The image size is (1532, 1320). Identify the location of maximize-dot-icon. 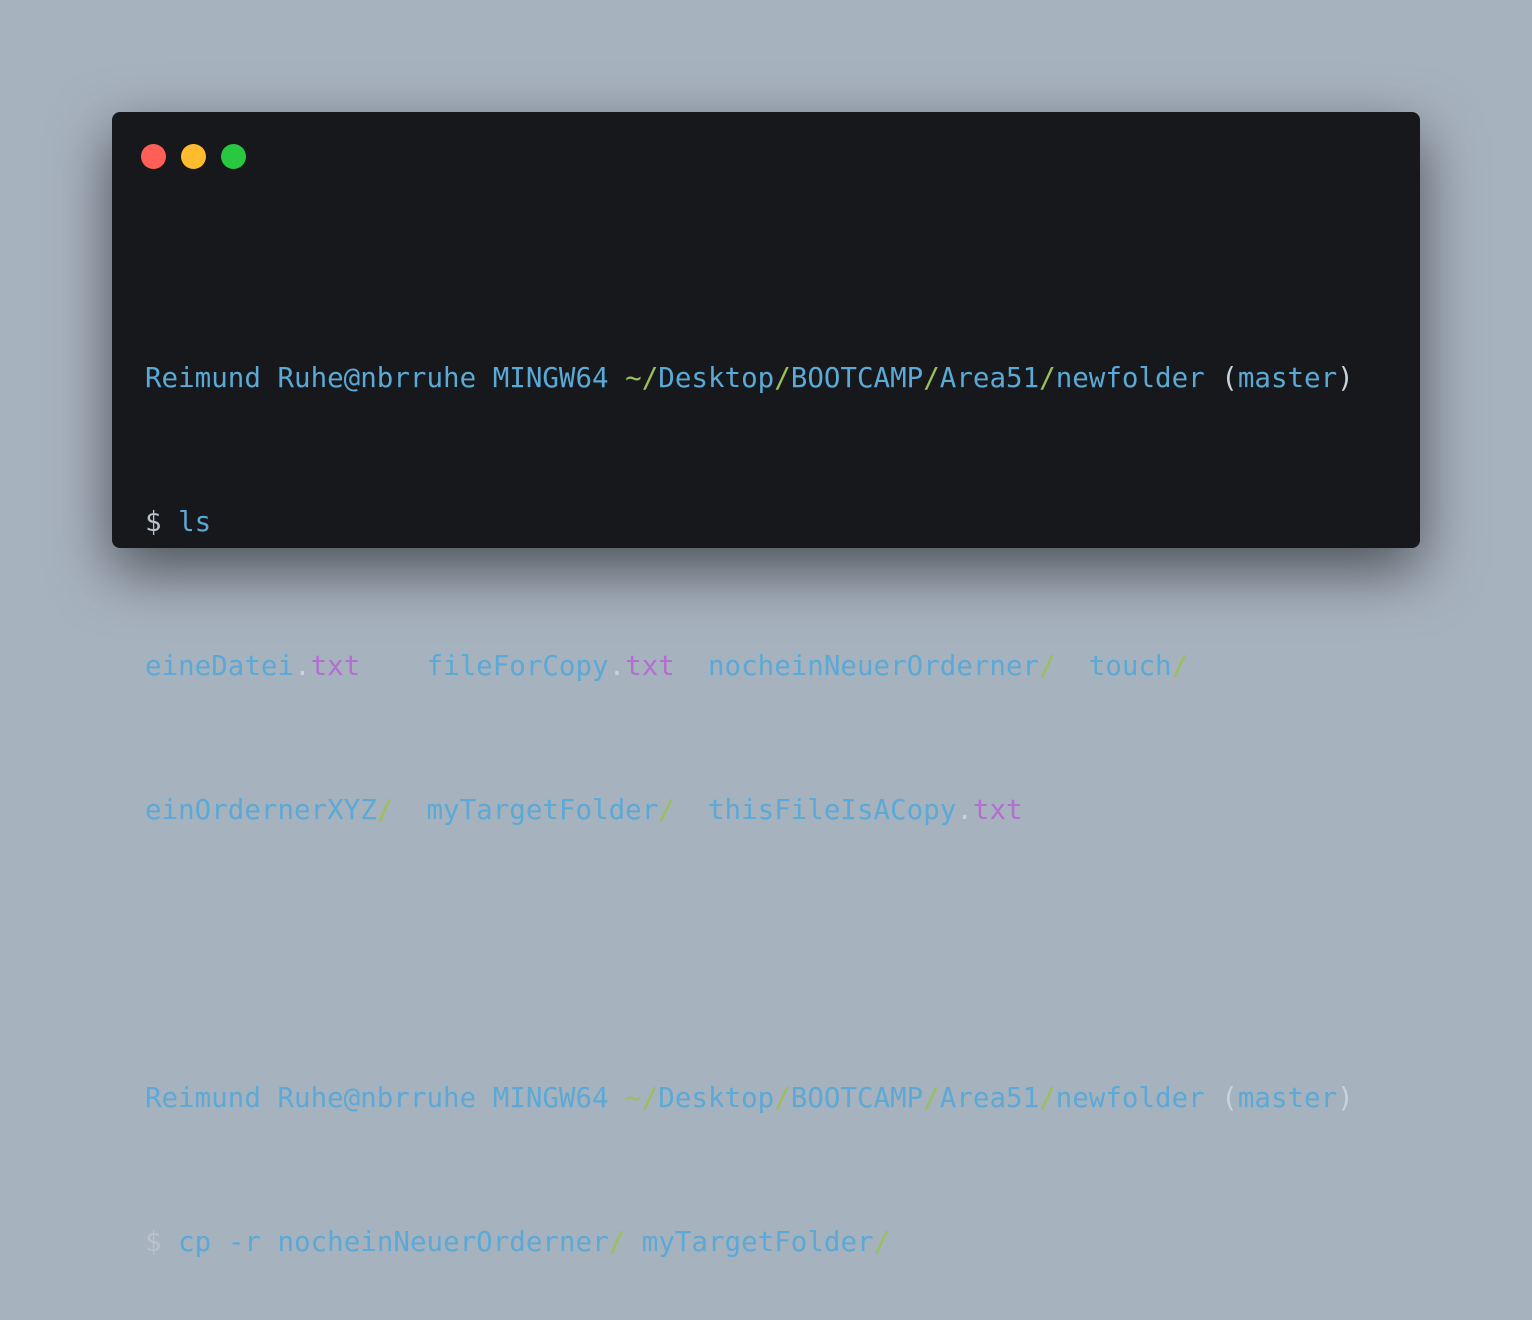
(233, 156).